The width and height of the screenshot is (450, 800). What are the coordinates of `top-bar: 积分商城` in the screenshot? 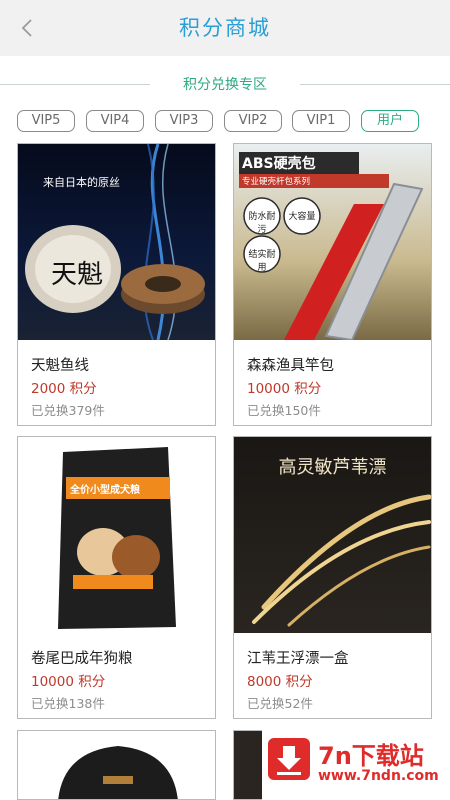 It's located at (225, 28).